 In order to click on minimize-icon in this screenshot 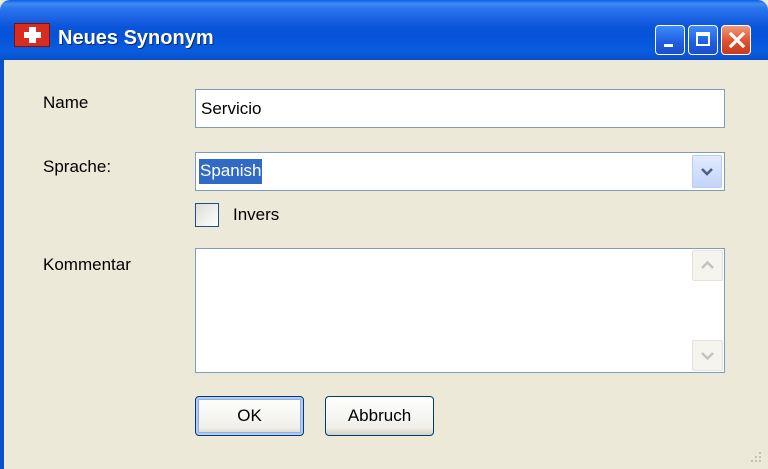, I will do `click(668, 45)`.